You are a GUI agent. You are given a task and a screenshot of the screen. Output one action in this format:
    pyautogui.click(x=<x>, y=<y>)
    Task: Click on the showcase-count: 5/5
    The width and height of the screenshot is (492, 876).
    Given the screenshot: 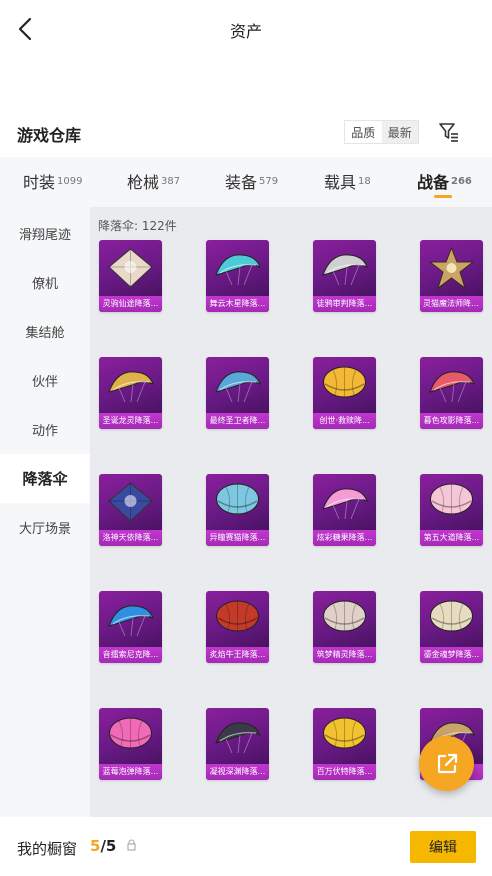 What is the action you would take?
    pyautogui.click(x=103, y=846)
    